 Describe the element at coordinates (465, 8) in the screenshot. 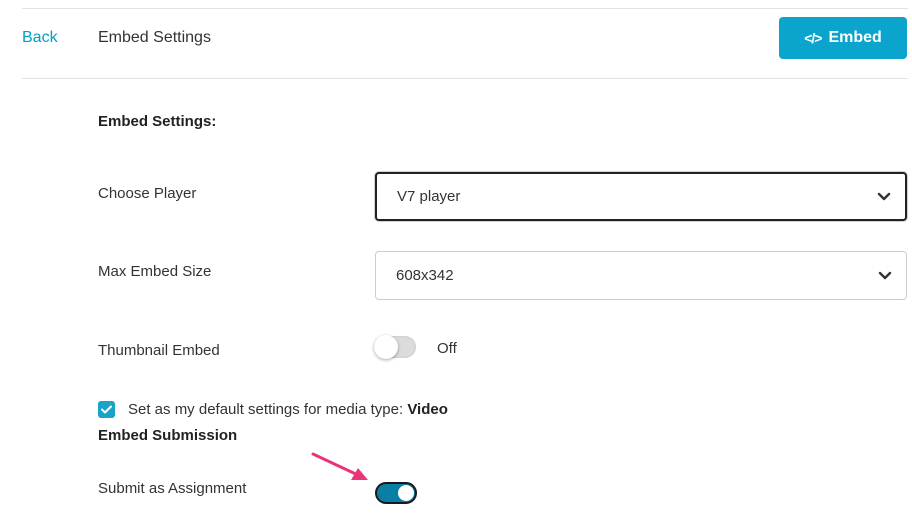

I see `top-divider` at that location.